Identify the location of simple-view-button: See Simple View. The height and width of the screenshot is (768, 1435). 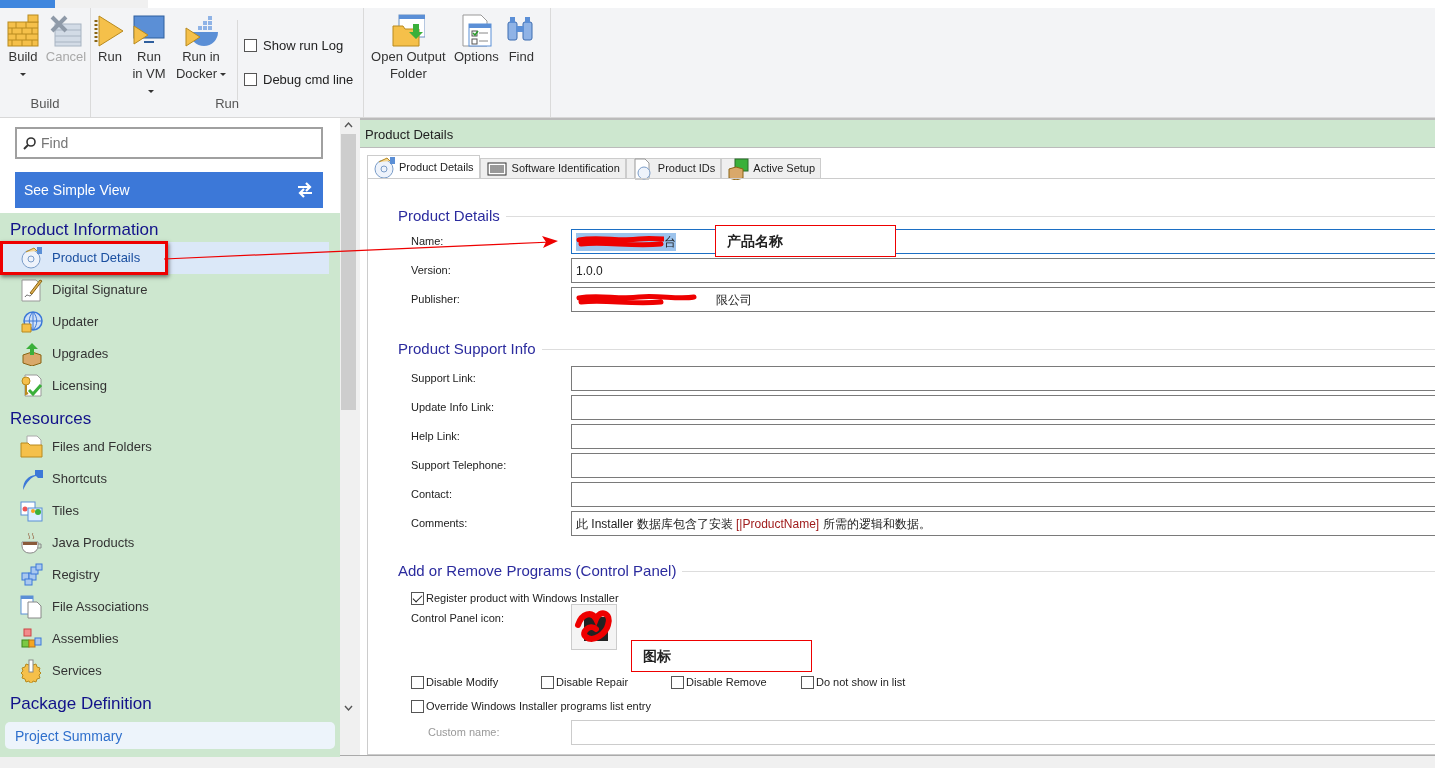
(169, 190).